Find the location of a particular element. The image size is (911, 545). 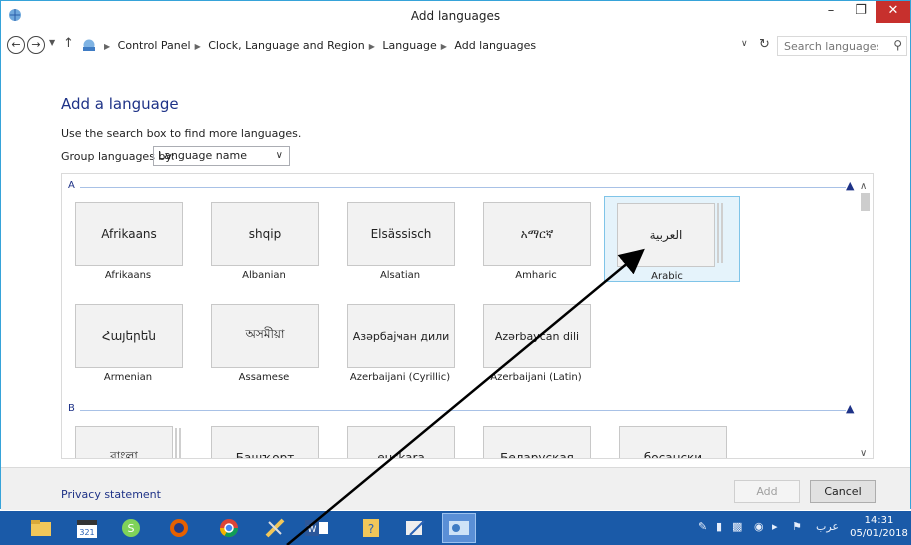

language-tile-azerbaijani-latin: Azərbaycan dili Azerbaijani (Latin) is located at coordinates (542, 343).